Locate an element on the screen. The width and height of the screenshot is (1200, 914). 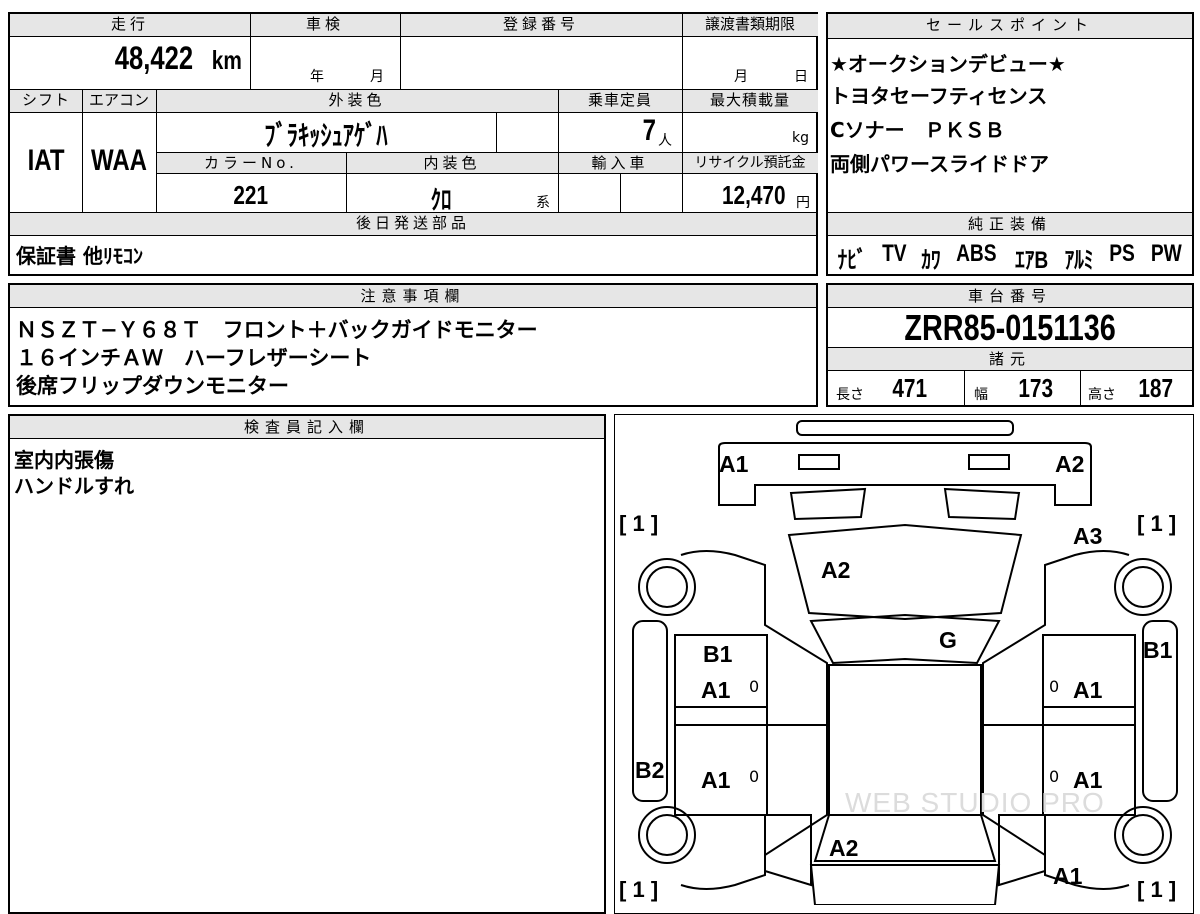
mark-front-right: A2 is located at coordinates (1070, 464).